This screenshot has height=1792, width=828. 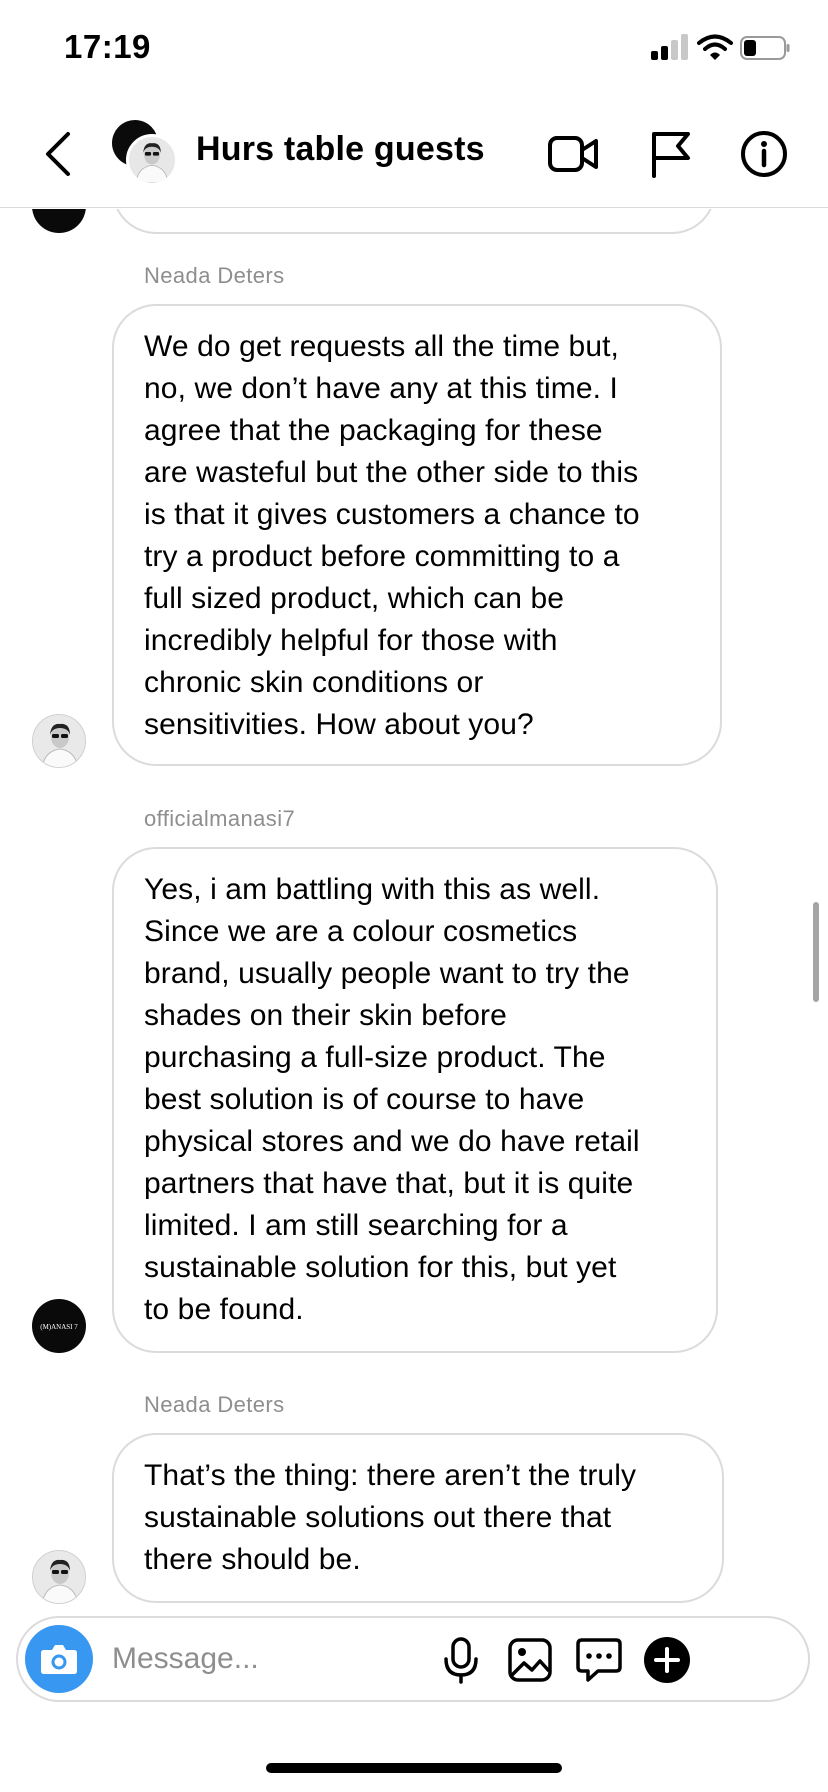 I want to click on brand-logo-text: (M)ANASI 7, so click(x=59, y=1327).